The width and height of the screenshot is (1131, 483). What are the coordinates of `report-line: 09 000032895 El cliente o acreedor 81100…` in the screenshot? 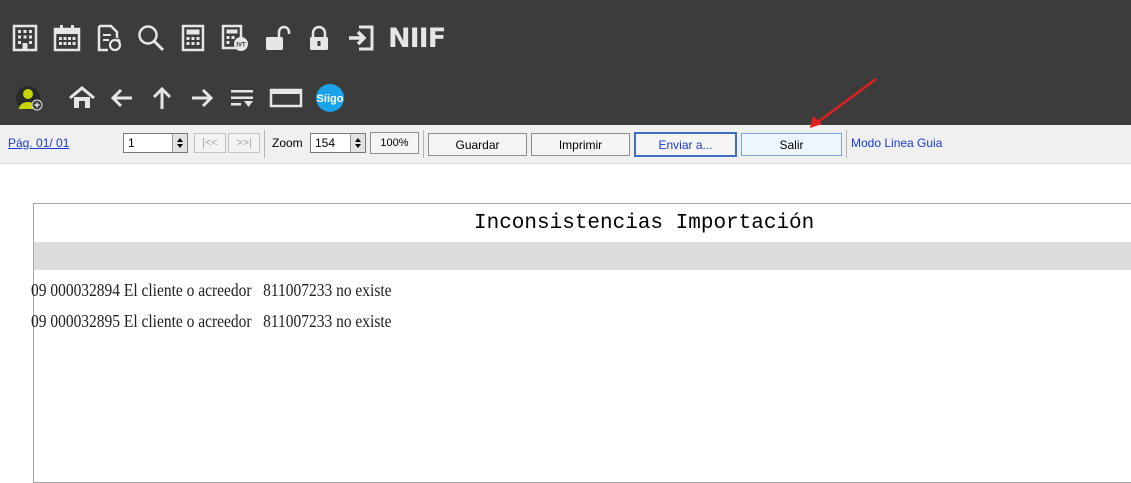 It's located at (211, 321).